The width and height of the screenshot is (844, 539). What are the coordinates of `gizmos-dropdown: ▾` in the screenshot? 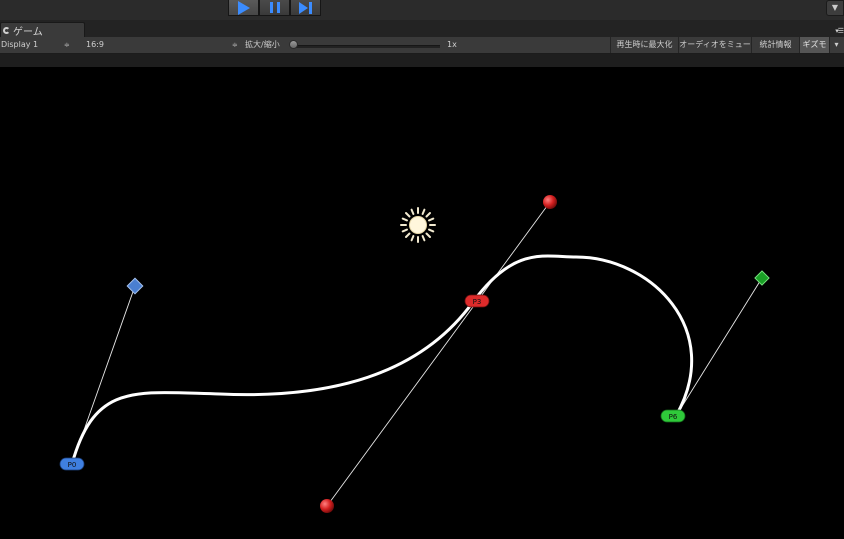 It's located at (836, 45).